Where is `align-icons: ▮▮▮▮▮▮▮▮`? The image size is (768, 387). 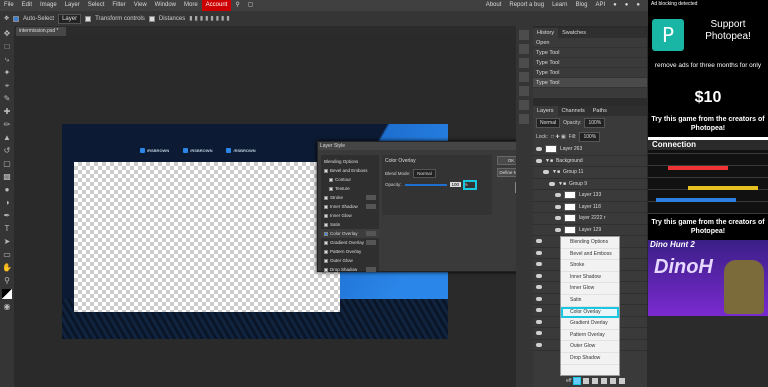 align-icons: ▮▮▮▮▮▮▮▮ is located at coordinates (210, 18).